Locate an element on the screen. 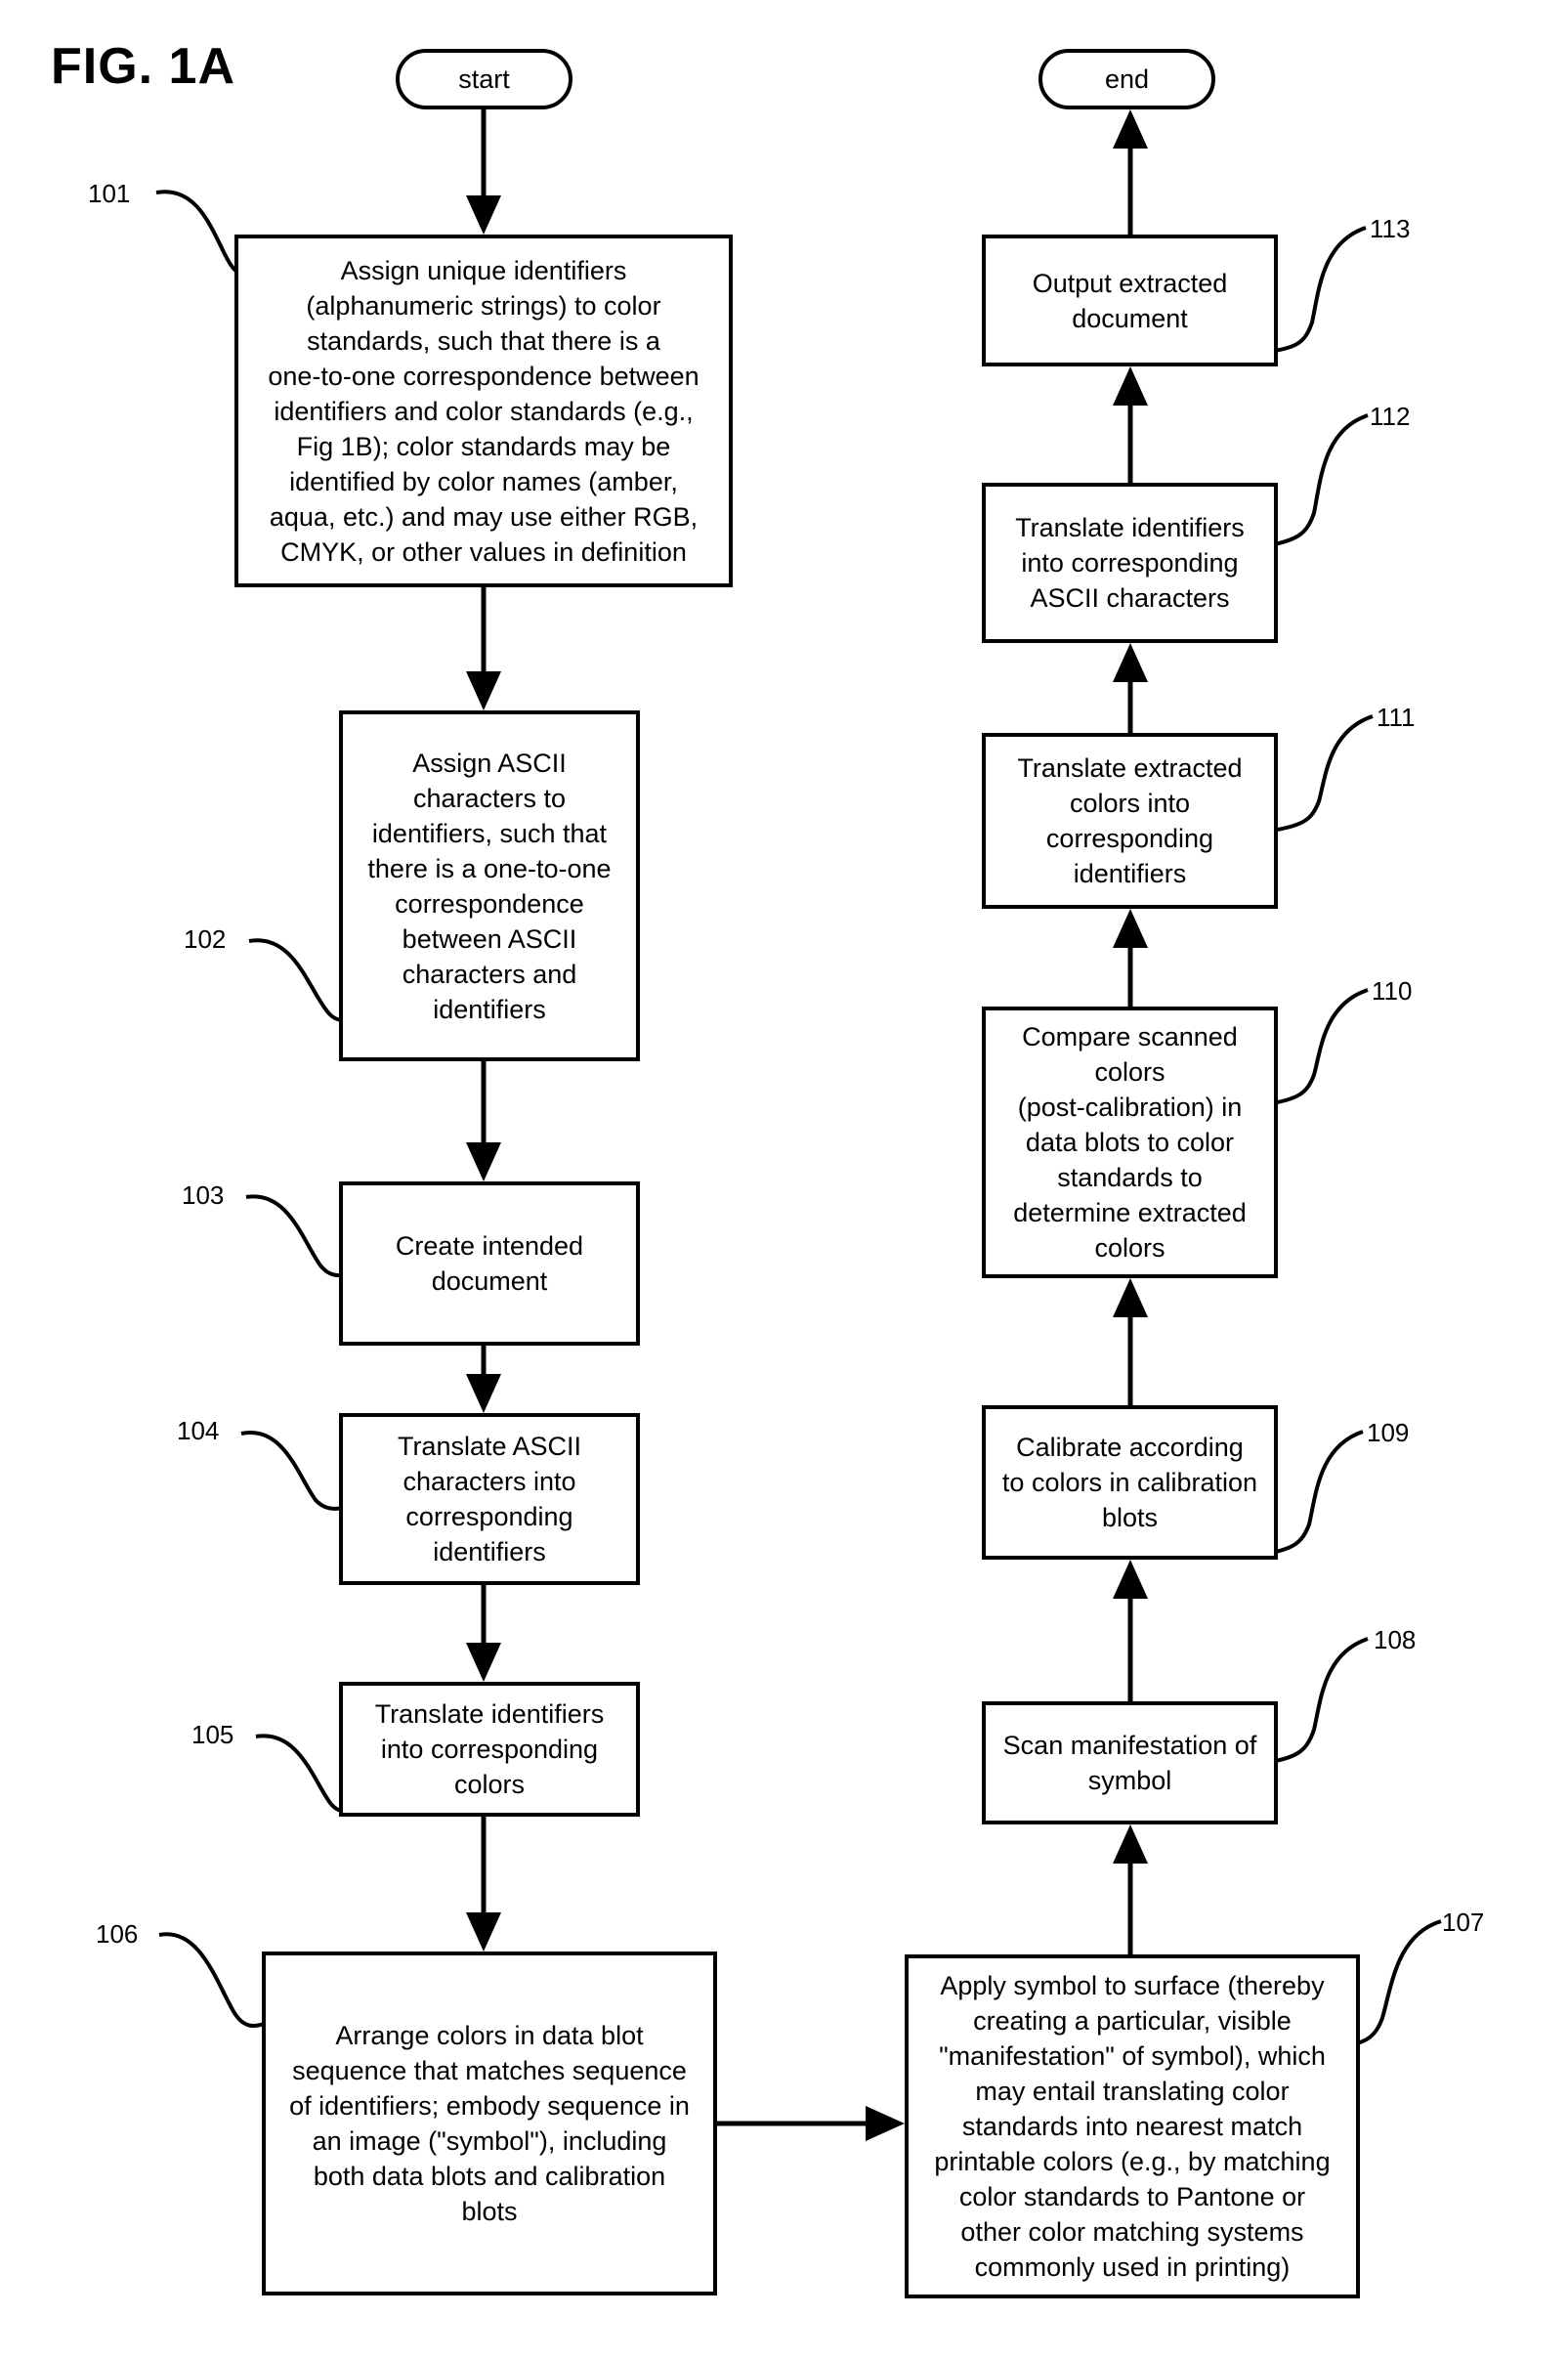 The height and width of the screenshot is (2359, 1568). connector-104-105-arrowhead is located at coordinates (483, 1662).